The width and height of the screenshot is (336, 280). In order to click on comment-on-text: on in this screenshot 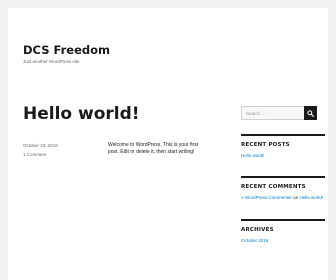, I will do `click(296, 197)`.